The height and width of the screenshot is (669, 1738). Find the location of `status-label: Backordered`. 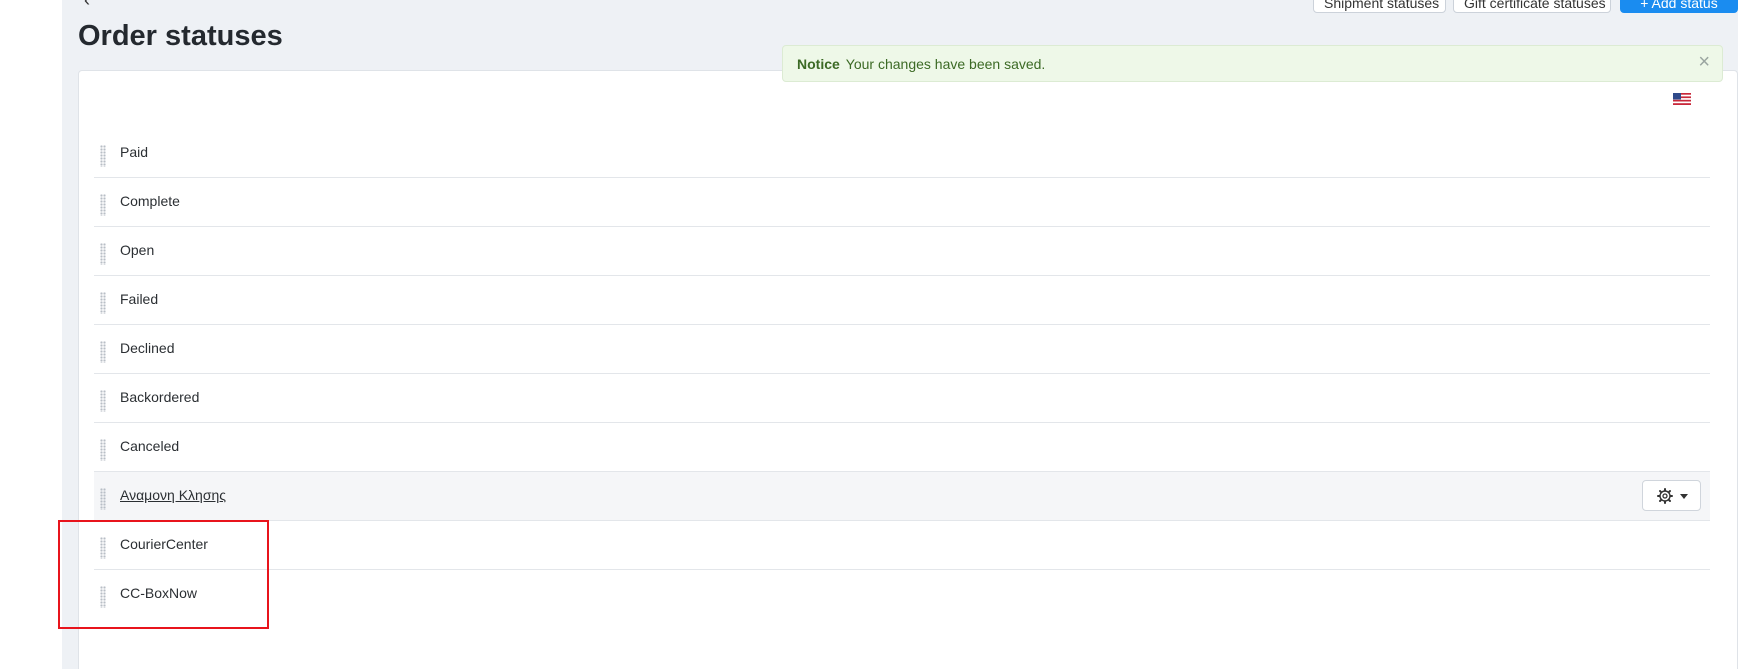

status-label: Backordered is located at coordinates (159, 397).